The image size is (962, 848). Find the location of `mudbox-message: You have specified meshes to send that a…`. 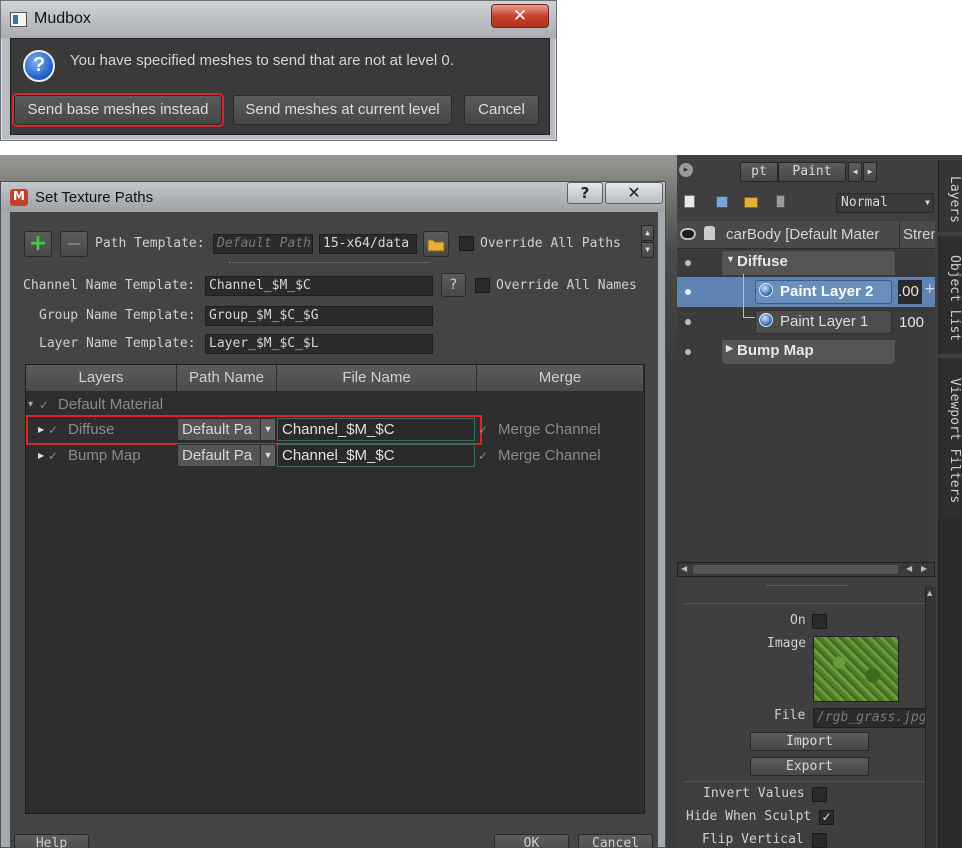

mudbox-message: You have specified meshes to send that a… is located at coordinates (262, 60).